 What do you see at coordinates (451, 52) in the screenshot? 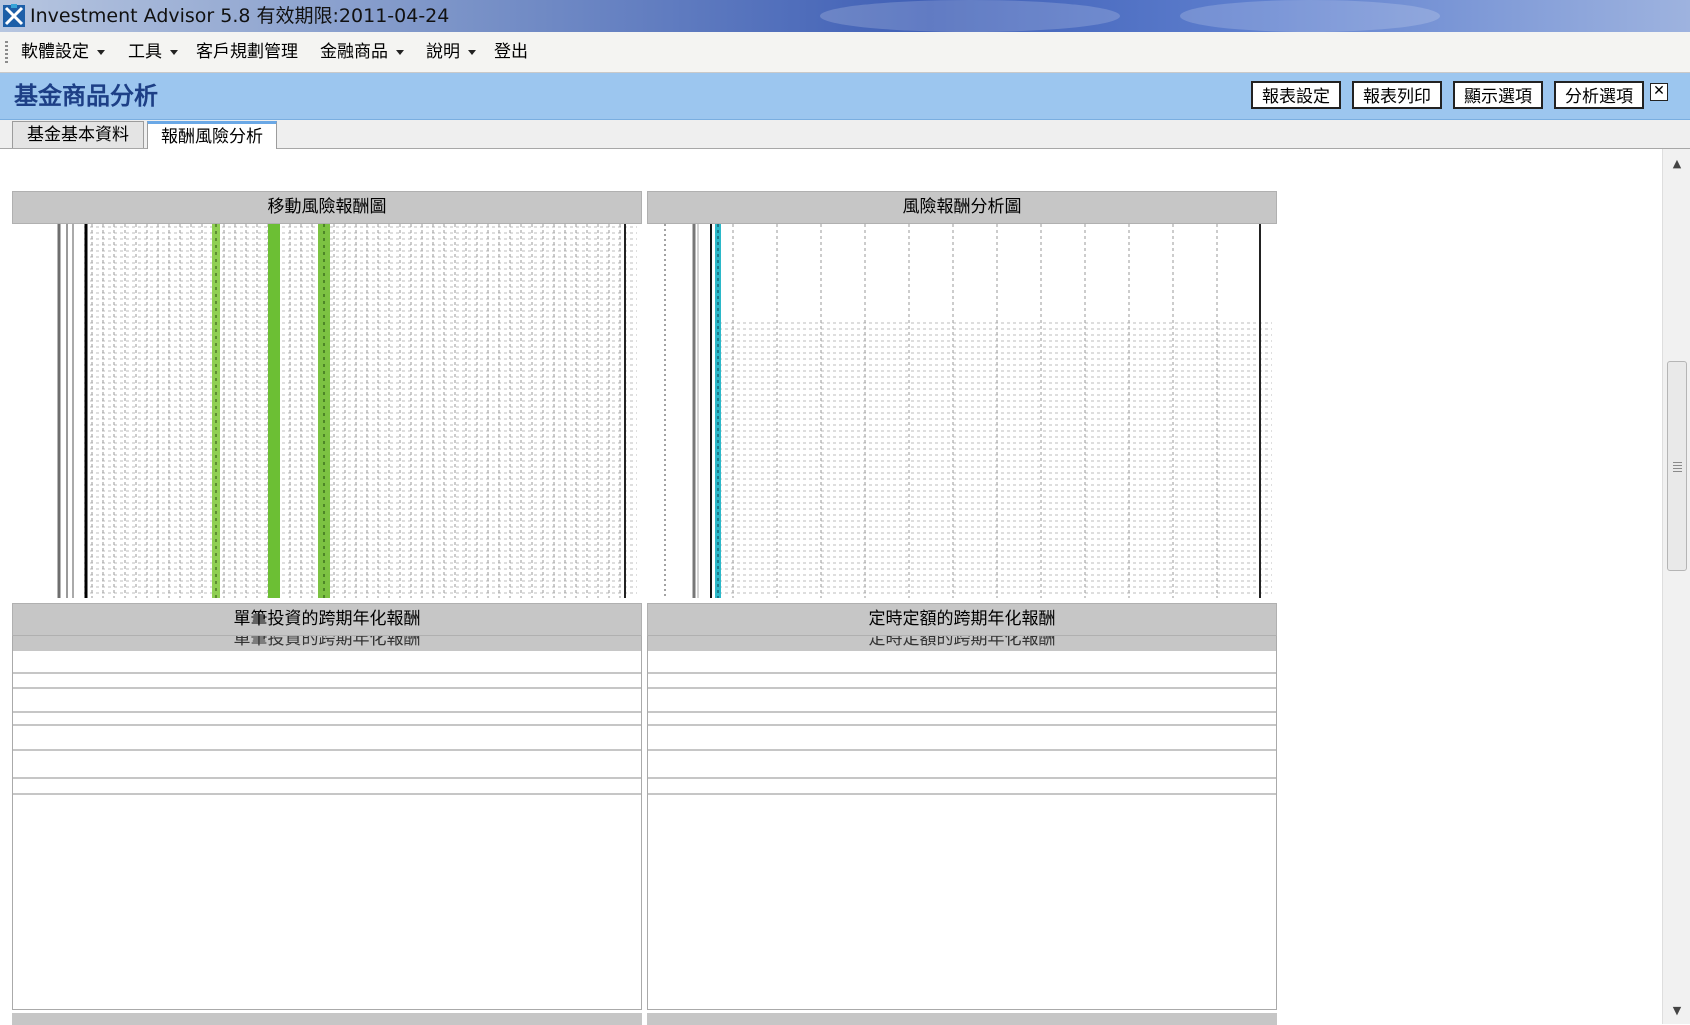
I see `menu-help: 說明` at bounding box center [451, 52].